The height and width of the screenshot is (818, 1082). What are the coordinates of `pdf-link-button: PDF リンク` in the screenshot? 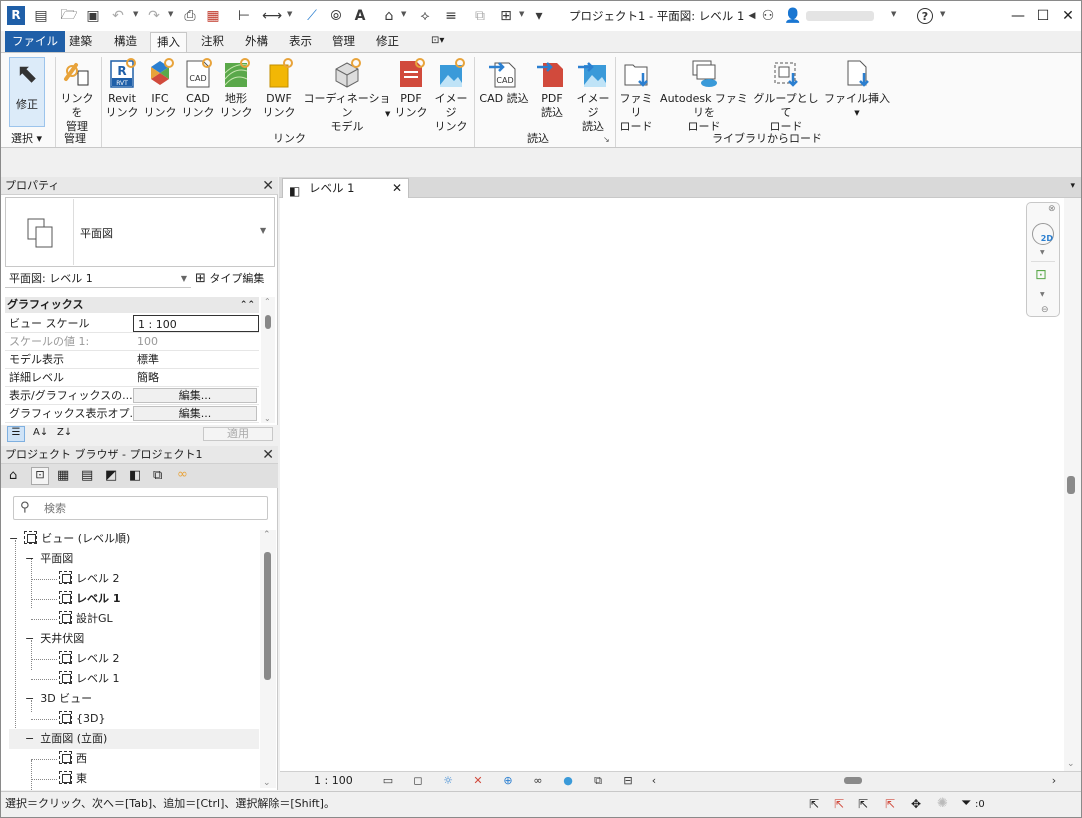 It's located at (411, 88).